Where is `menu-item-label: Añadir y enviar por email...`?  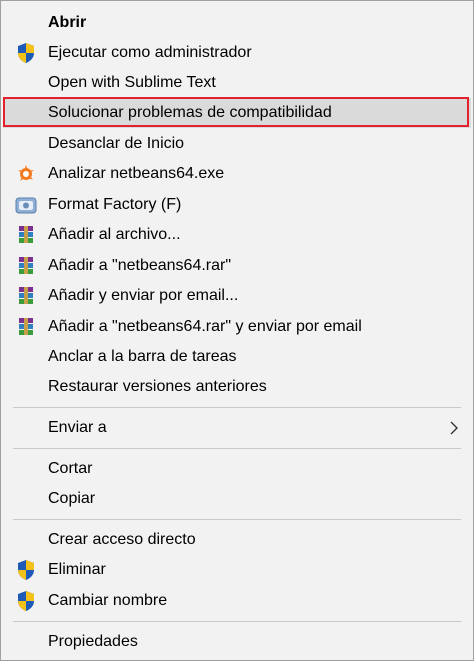 menu-item-label: Añadir y enviar por email... is located at coordinates (143, 295).